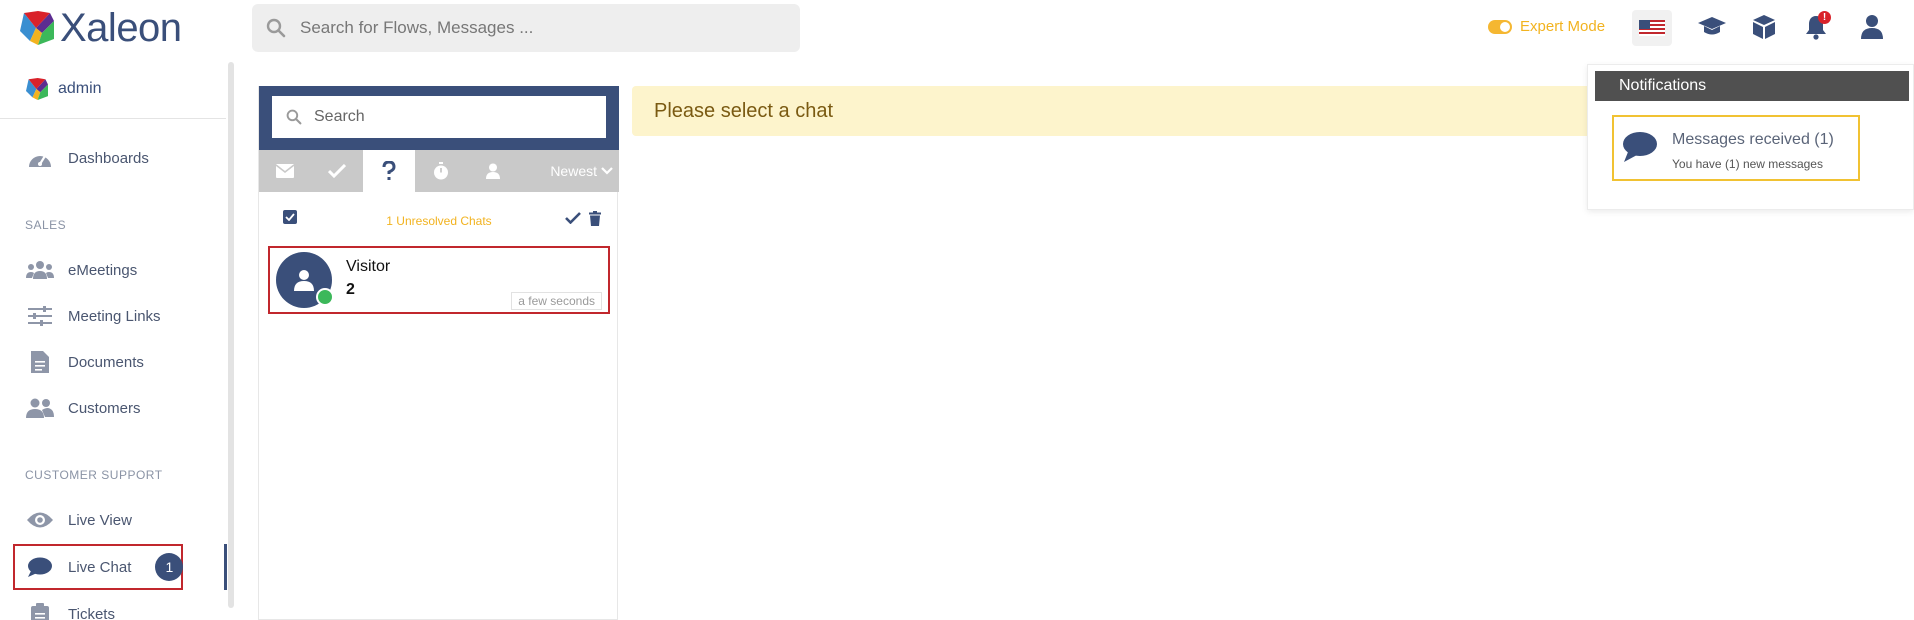 The height and width of the screenshot is (620, 1914). I want to click on sidebar-item-label: Documents, so click(106, 362).